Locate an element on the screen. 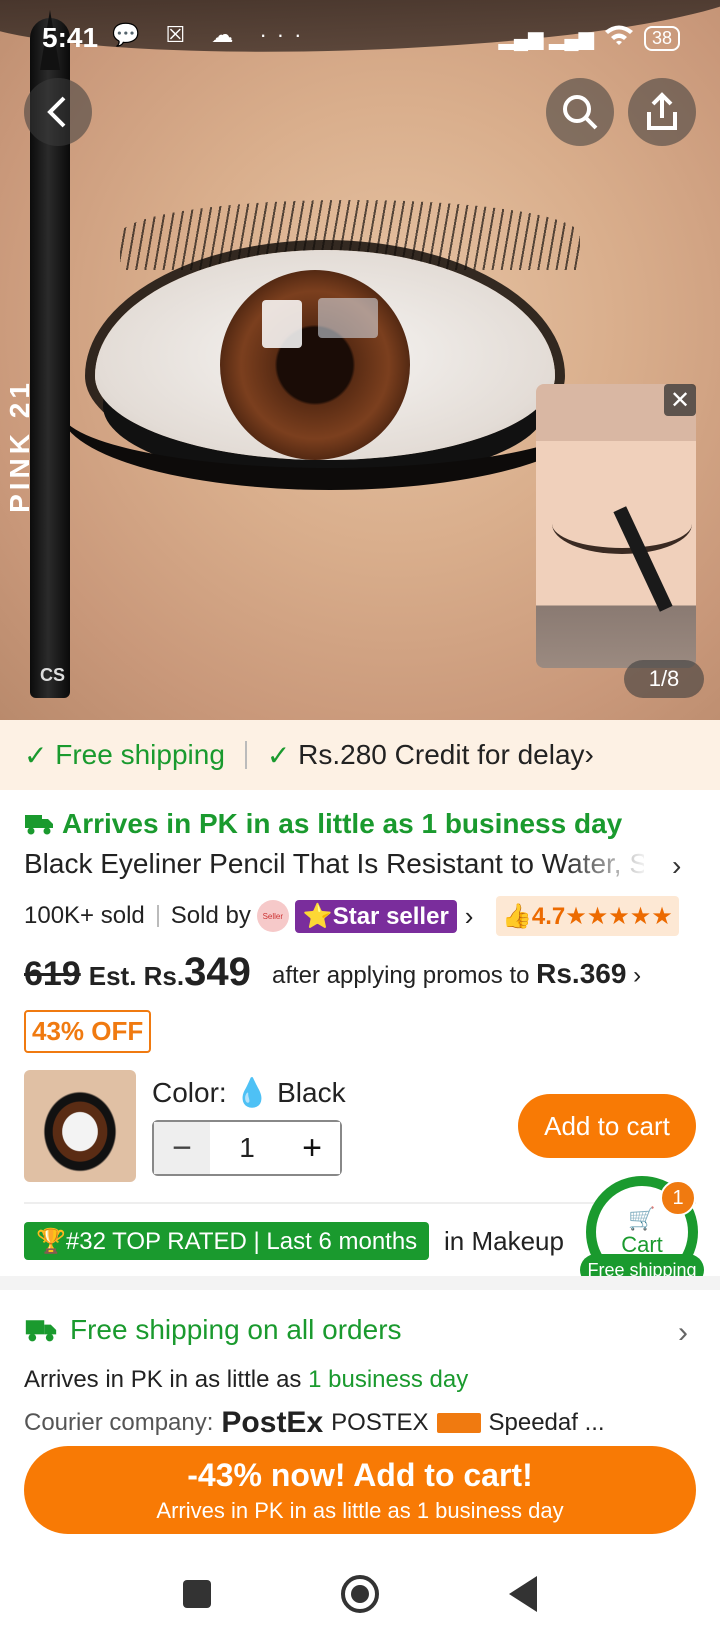 This screenshot has height=1640, width=720. increase-button: + is located at coordinates (312, 1148).